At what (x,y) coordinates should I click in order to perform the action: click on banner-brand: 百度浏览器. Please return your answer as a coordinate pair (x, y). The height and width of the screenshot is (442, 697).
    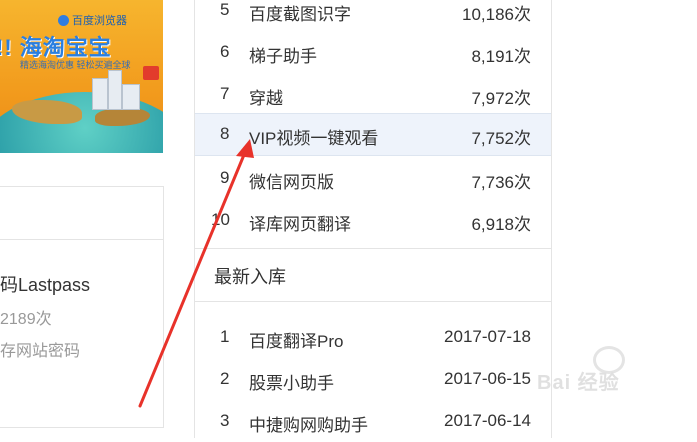
    Looking at the image, I should click on (92, 20).